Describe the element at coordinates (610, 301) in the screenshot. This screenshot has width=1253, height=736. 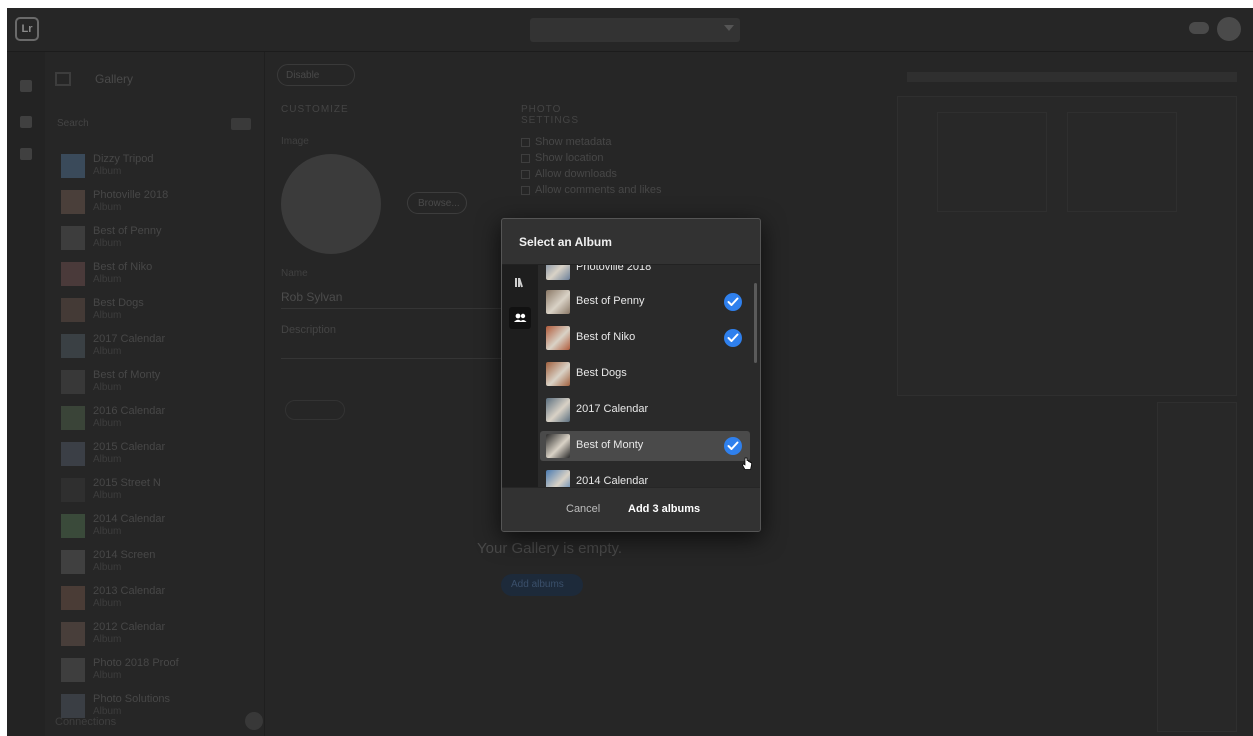
I see `album-option-label: Best of Penny` at that location.